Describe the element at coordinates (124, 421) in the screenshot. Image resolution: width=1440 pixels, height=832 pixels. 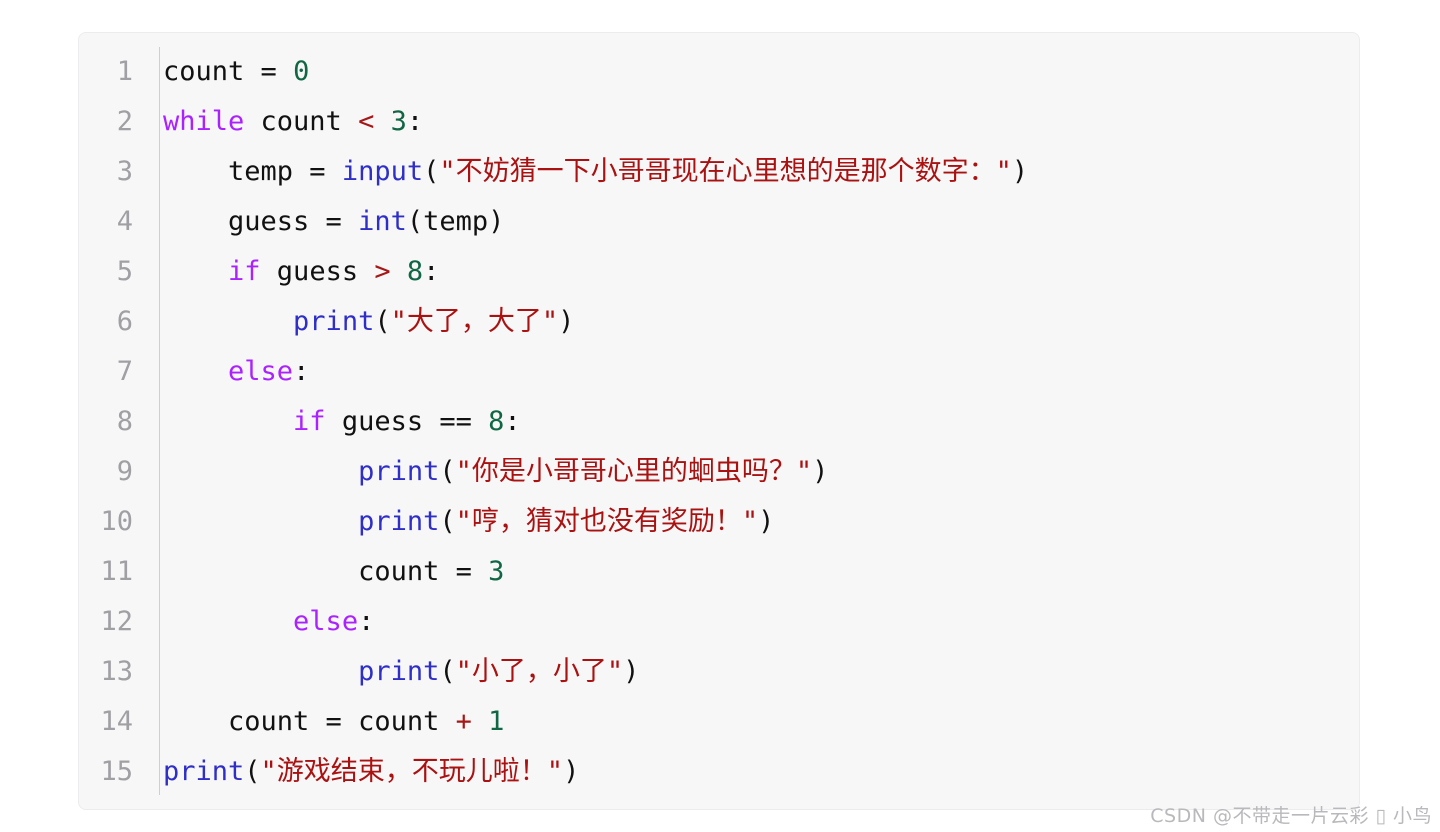
I see `line-number: 8` at that location.